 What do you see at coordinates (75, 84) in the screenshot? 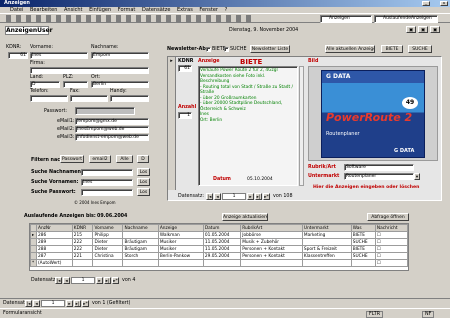
I see `plz-field` at bounding box center [75, 84].